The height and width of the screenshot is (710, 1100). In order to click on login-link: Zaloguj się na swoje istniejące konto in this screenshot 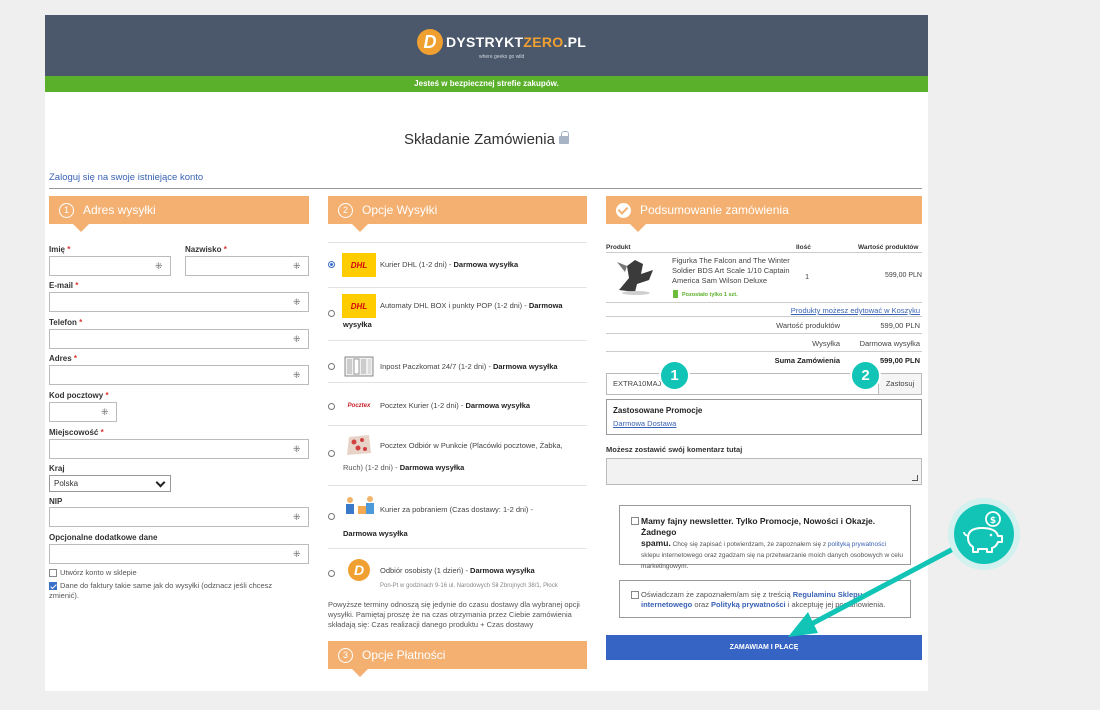, I will do `click(126, 177)`.